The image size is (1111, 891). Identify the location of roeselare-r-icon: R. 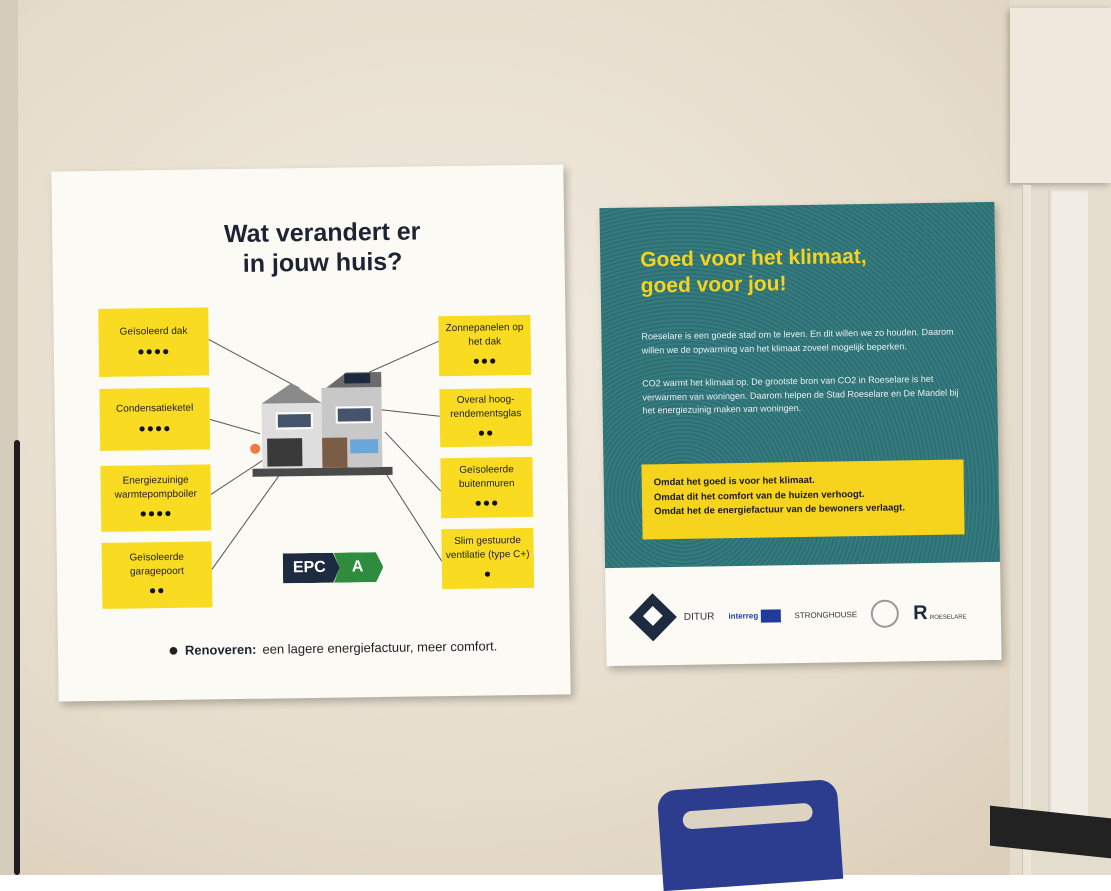
(920, 612).